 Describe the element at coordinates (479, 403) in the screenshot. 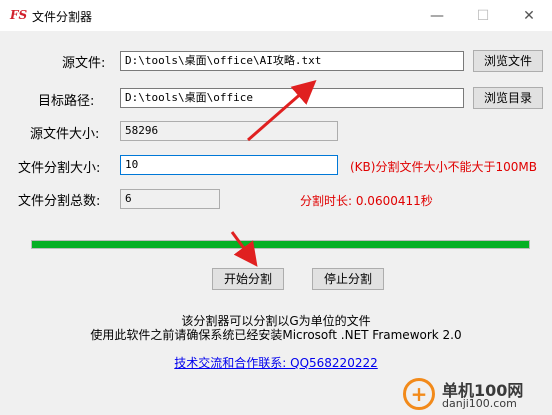

I see `watermark-url: danji100.com` at that location.